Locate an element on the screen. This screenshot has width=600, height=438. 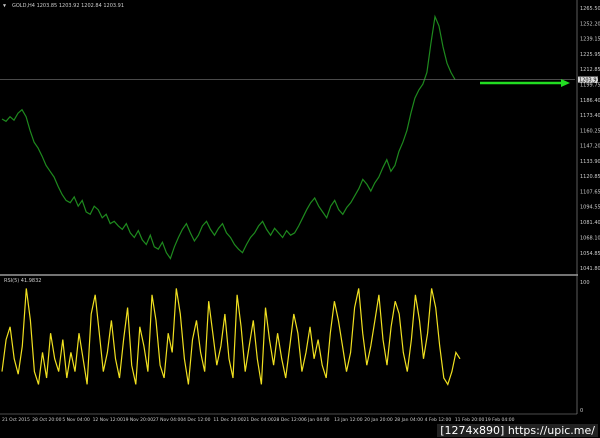
price-tick-label: 1120.85 is located at coordinates (590, 177).